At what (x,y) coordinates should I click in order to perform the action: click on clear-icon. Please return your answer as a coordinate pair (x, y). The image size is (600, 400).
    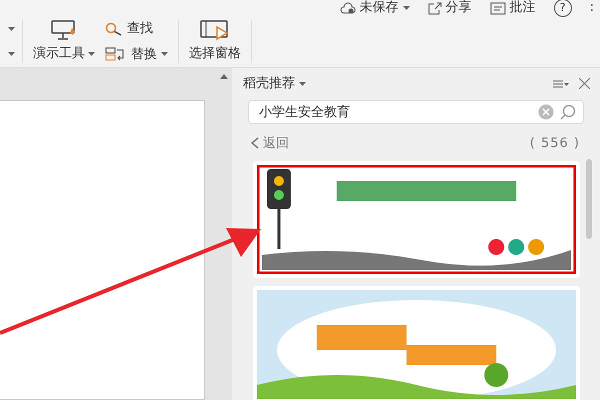
    Looking at the image, I should click on (546, 112).